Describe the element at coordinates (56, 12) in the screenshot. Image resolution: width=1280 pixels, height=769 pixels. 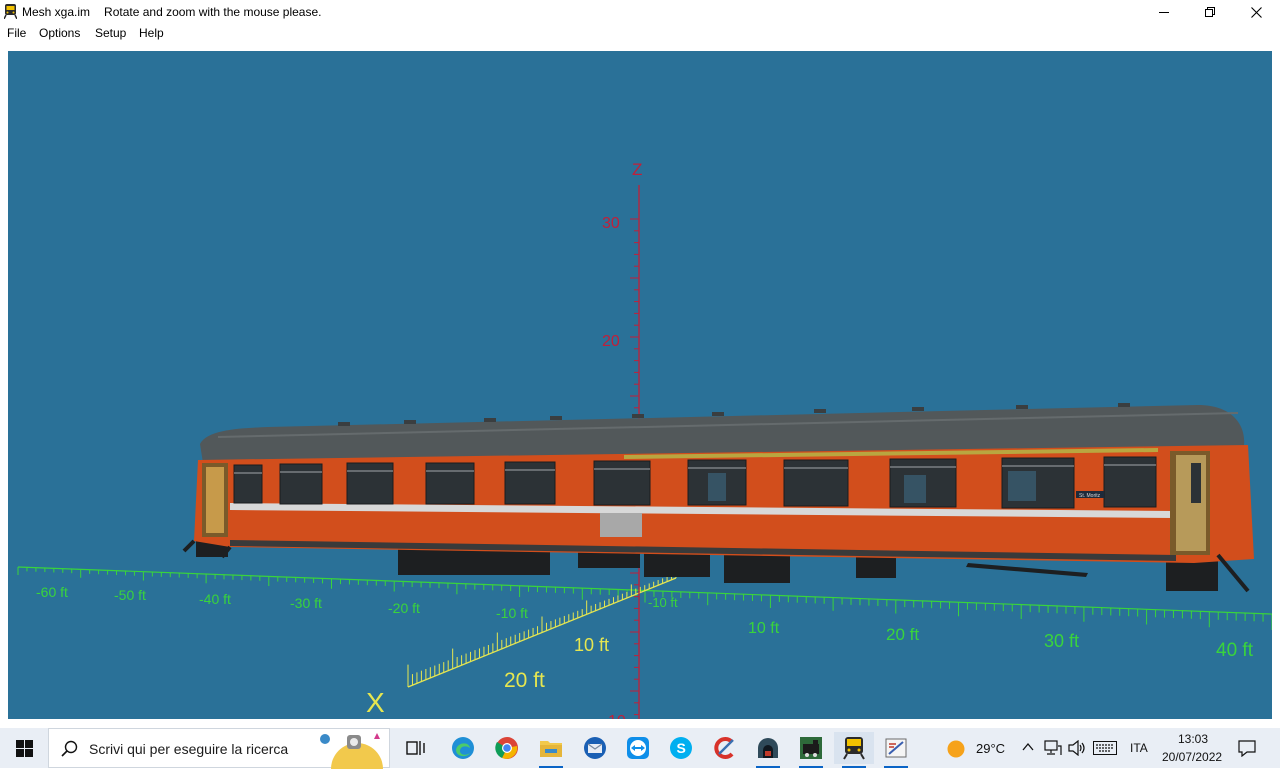
I see `window-filename: Mesh xga.im` at that location.